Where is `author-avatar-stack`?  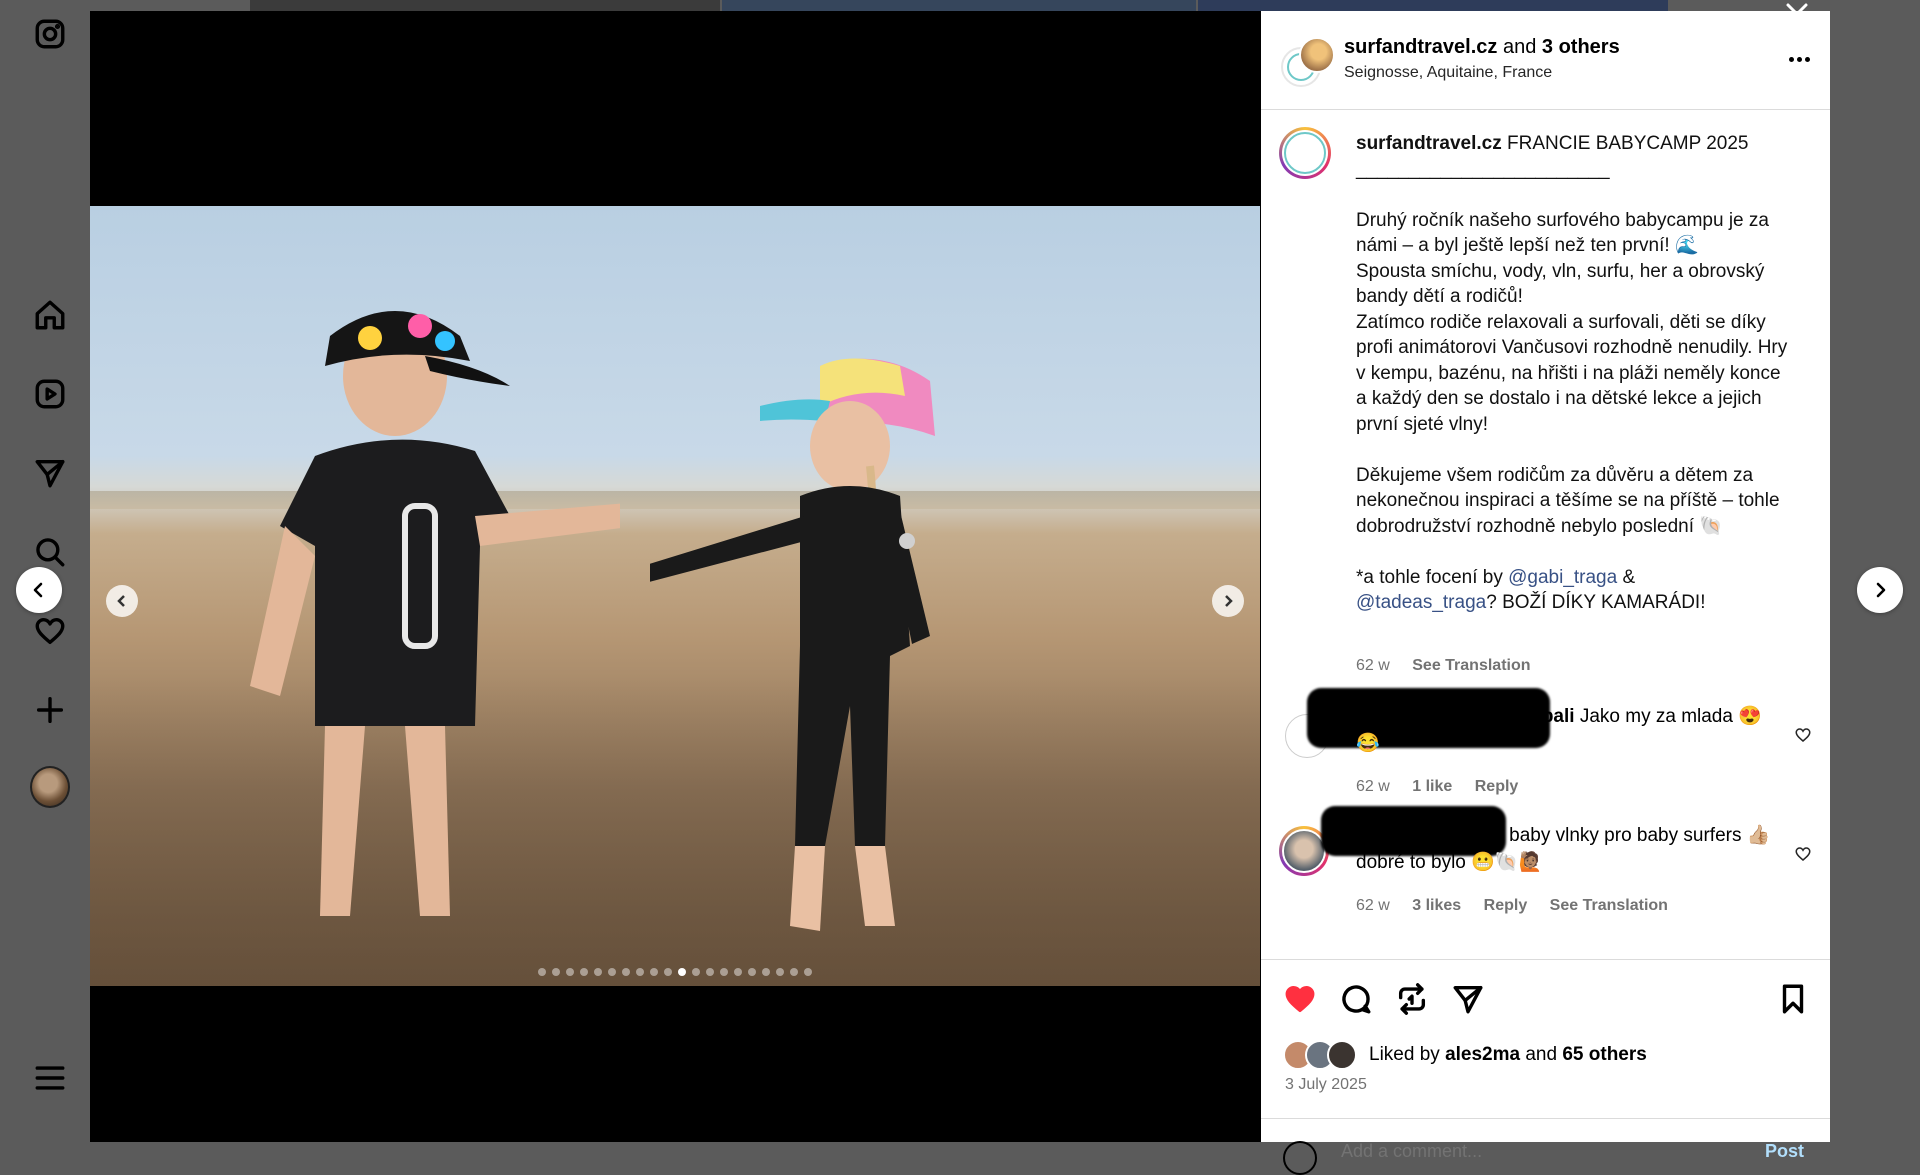 author-avatar-stack is located at coordinates (1308, 62).